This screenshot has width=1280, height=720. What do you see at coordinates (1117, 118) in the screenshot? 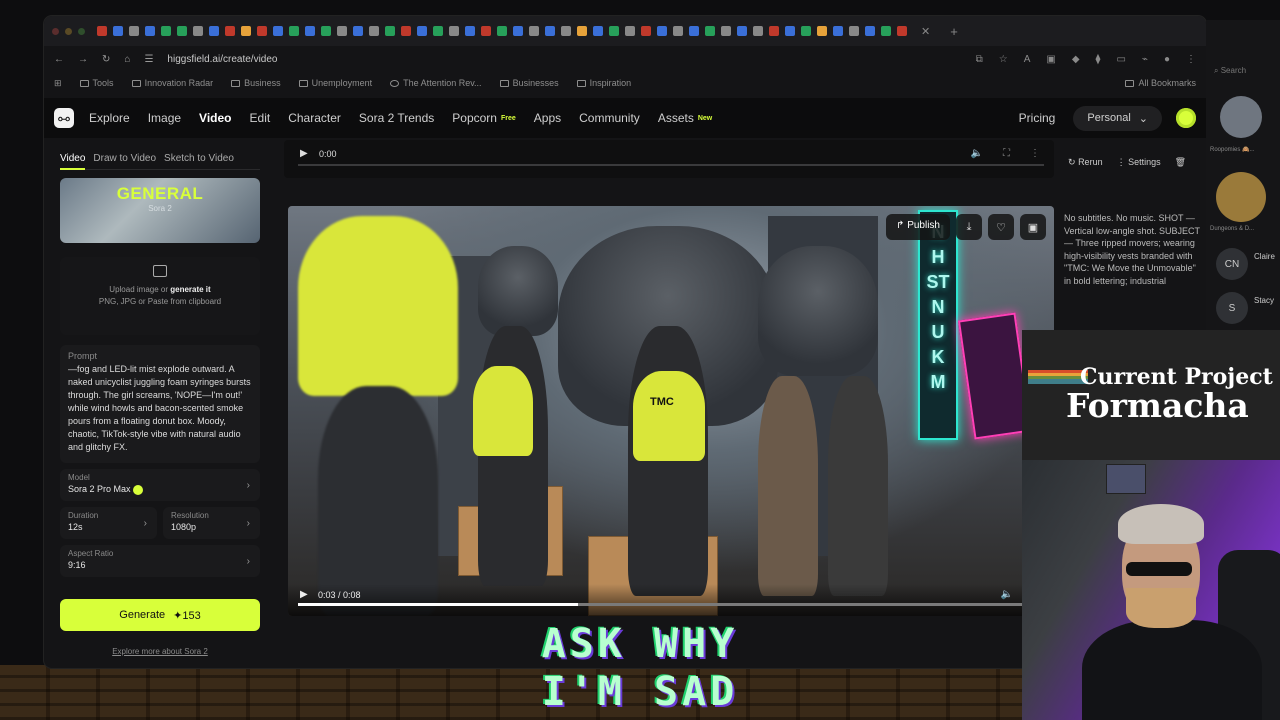
I see `workspace-selector: Personal ⌄` at bounding box center [1117, 118].